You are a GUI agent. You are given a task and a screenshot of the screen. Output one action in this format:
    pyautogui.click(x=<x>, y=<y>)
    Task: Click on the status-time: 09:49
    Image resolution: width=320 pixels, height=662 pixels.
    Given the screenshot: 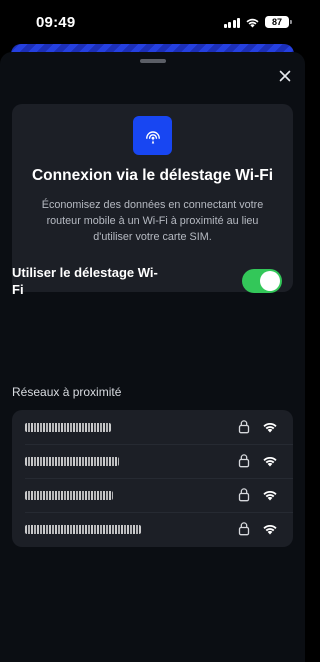 What is the action you would take?
    pyautogui.click(x=56, y=22)
    